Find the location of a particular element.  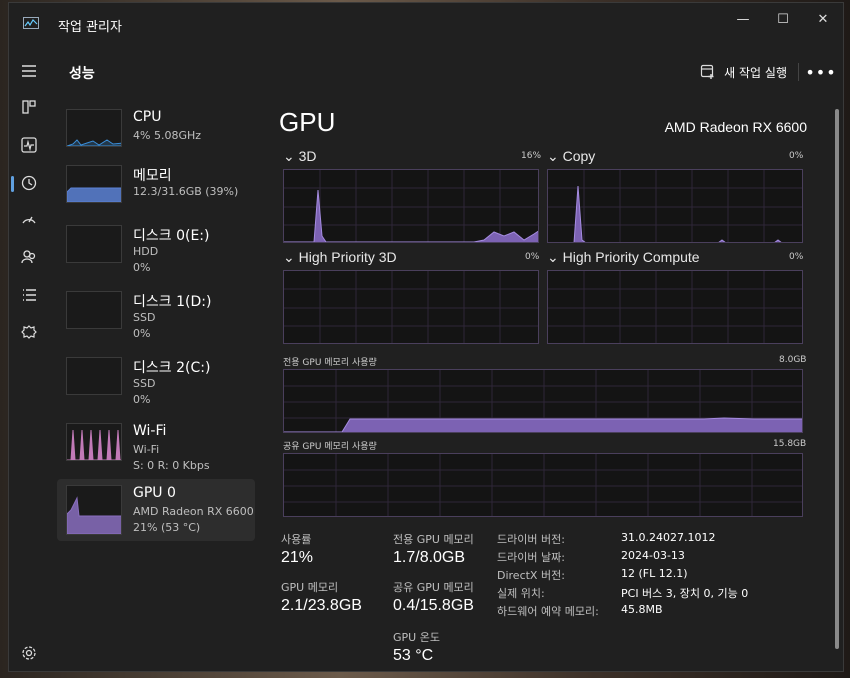

details-icon is located at coordinates (29, 295).